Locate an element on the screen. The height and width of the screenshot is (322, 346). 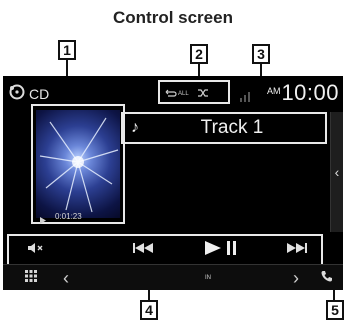
play-pause-icon is located at coordinates (221, 250).